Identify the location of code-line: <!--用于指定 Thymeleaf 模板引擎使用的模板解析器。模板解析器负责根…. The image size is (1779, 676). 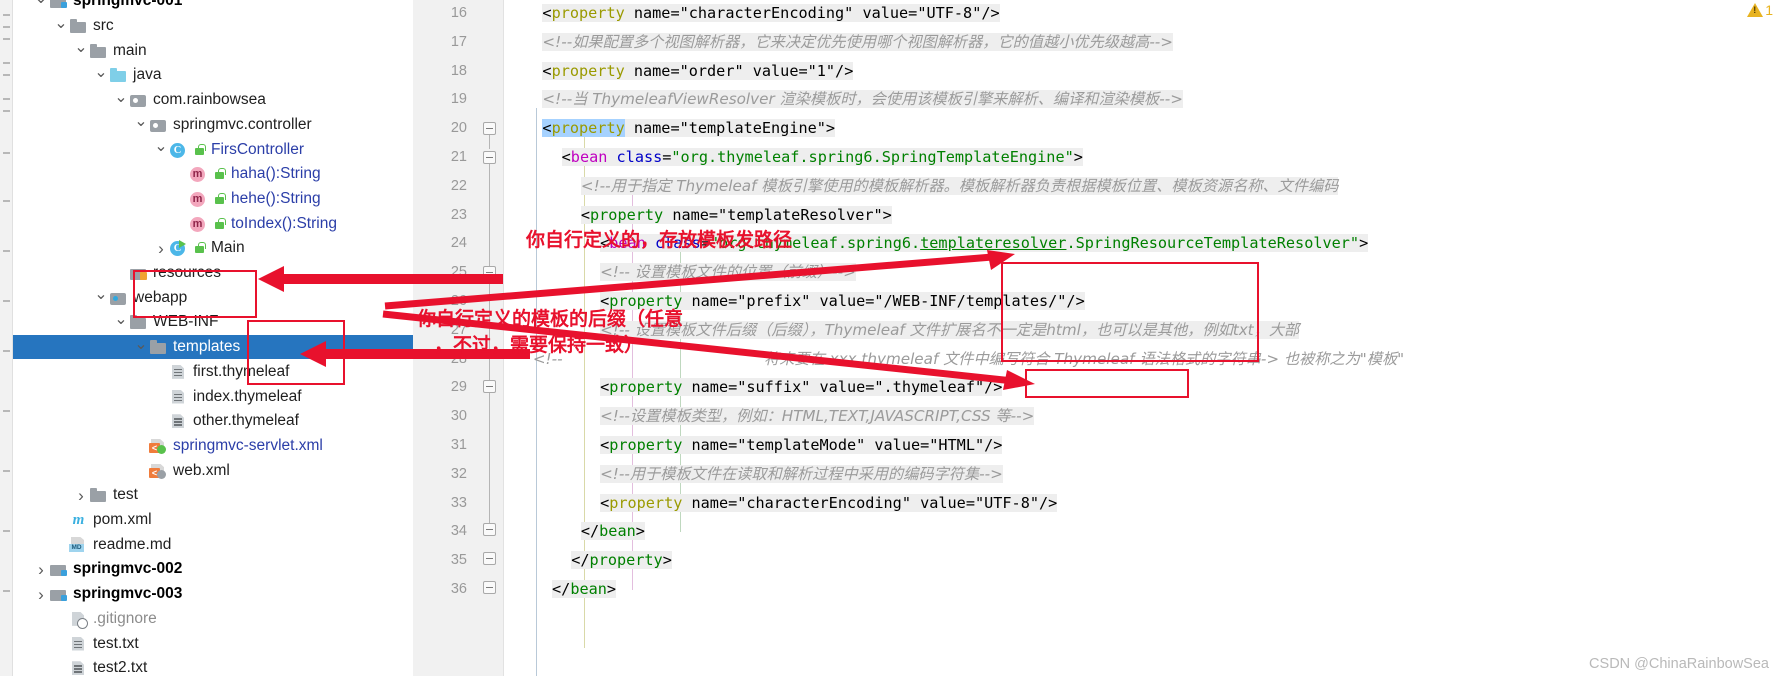
(959, 186).